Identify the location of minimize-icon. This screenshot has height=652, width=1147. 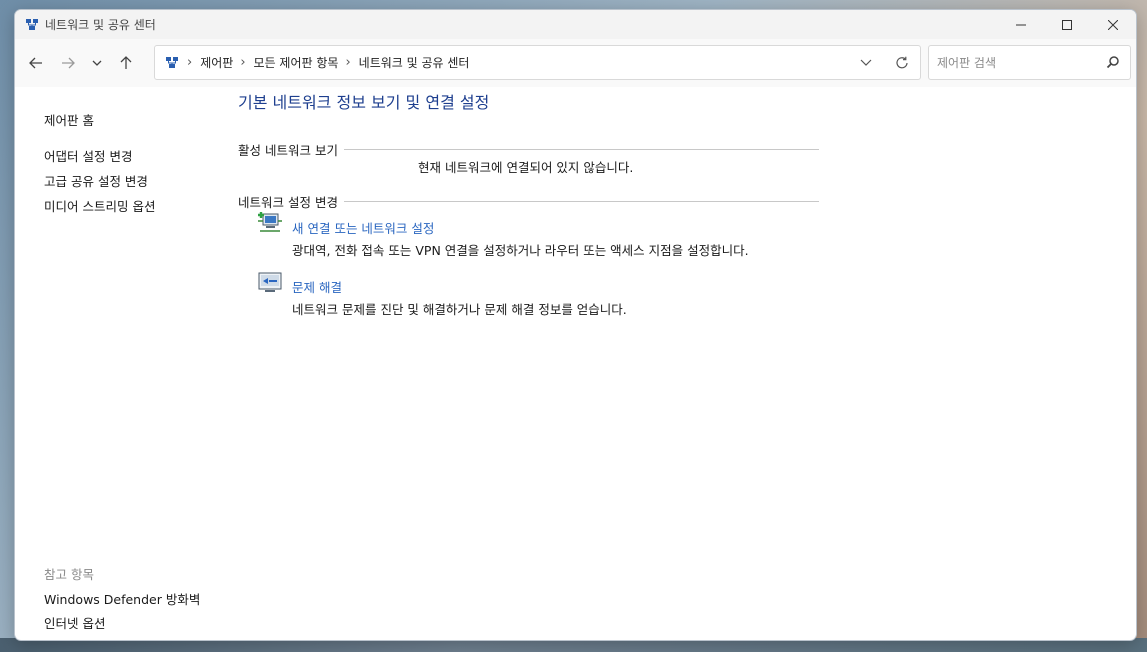
(1021, 24).